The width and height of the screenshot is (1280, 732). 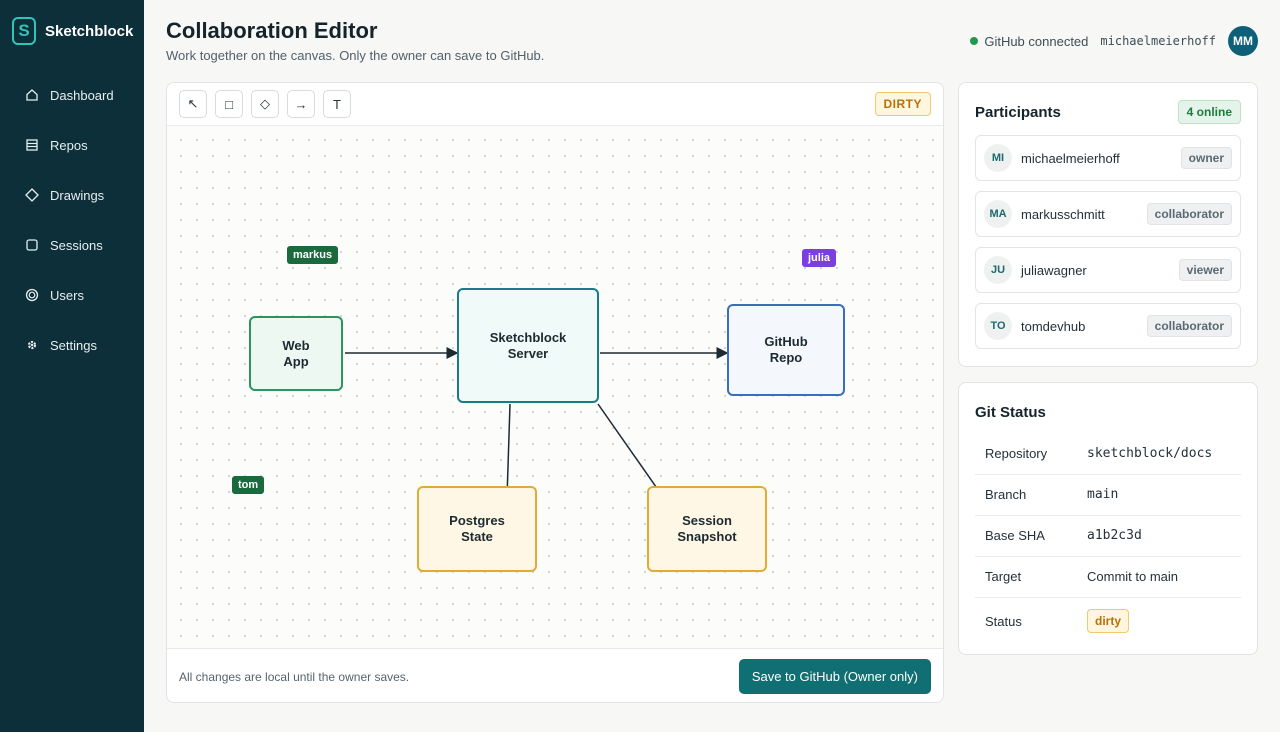 I want to click on diamond-icon, so click(x=32, y=195).